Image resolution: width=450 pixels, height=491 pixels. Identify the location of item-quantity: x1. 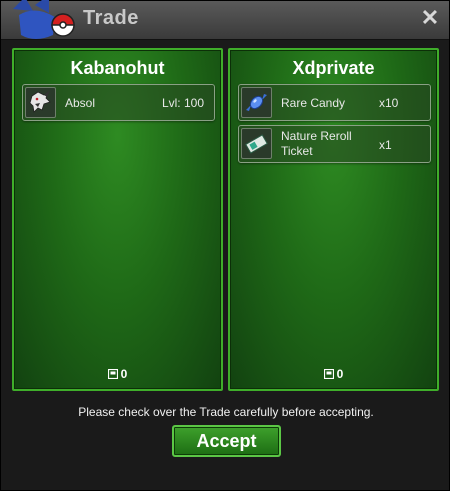
(385, 145).